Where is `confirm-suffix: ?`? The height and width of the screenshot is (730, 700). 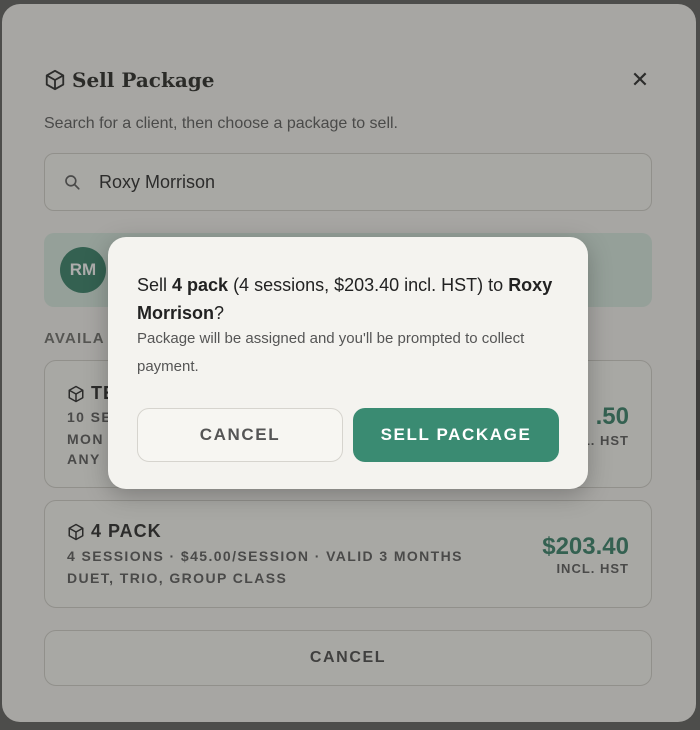 confirm-suffix: ? is located at coordinates (219, 313).